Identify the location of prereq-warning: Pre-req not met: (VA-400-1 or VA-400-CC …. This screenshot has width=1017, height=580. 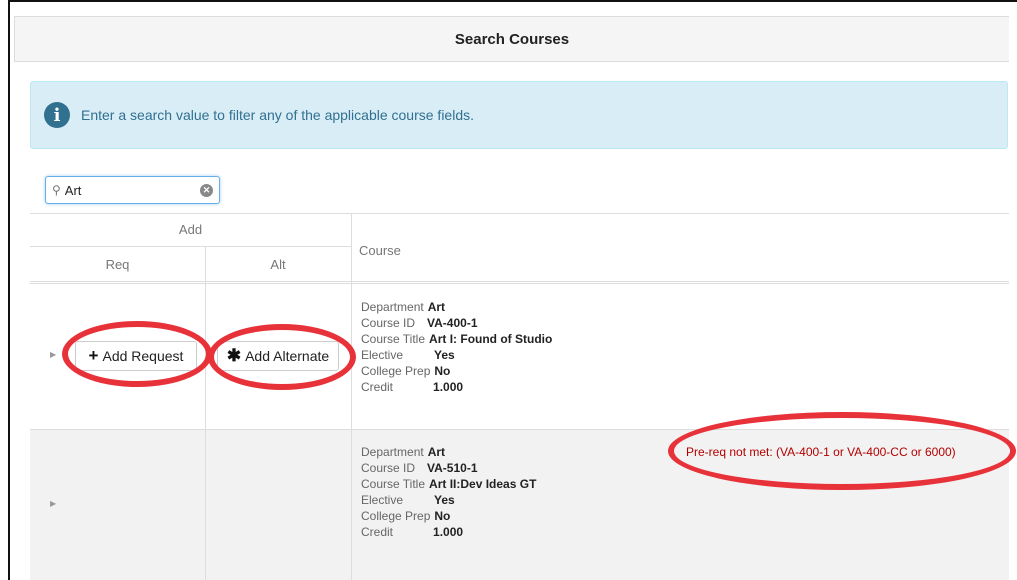
(821, 452).